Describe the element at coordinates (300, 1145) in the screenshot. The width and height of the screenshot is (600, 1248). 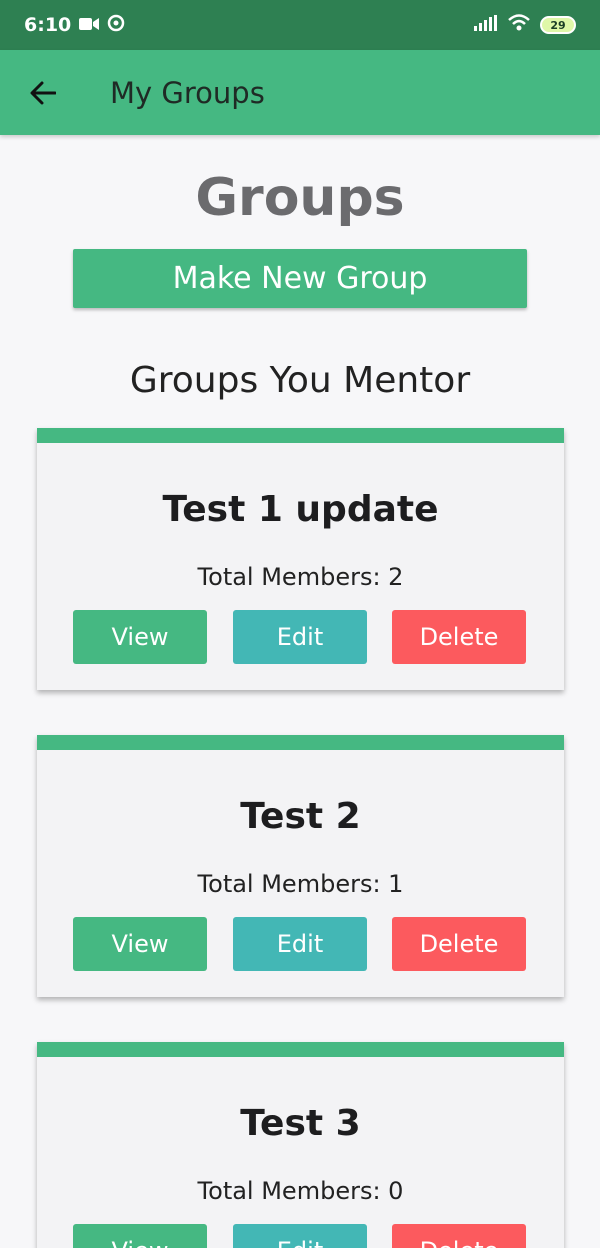
I see `group-card: Test 3 Total Members: 0 View Edit Delete` at that location.